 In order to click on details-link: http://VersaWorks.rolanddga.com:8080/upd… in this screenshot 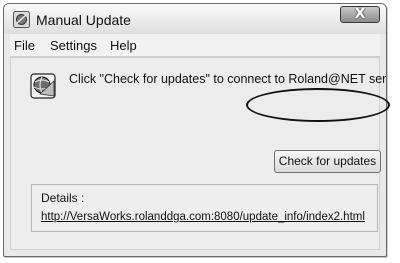, I will do `click(203, 217)`.